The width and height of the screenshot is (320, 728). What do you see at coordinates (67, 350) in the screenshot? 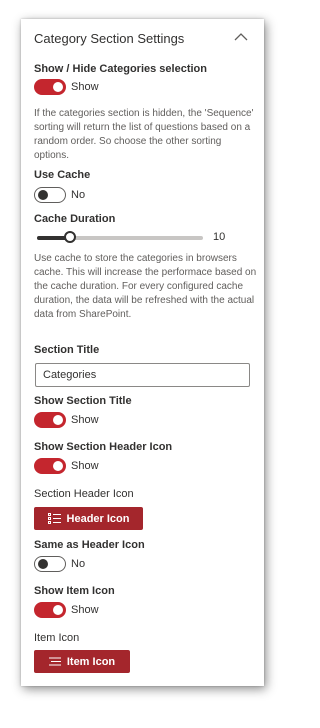
I see `section-title-label: Section Title` at bounding box center [67, 350].